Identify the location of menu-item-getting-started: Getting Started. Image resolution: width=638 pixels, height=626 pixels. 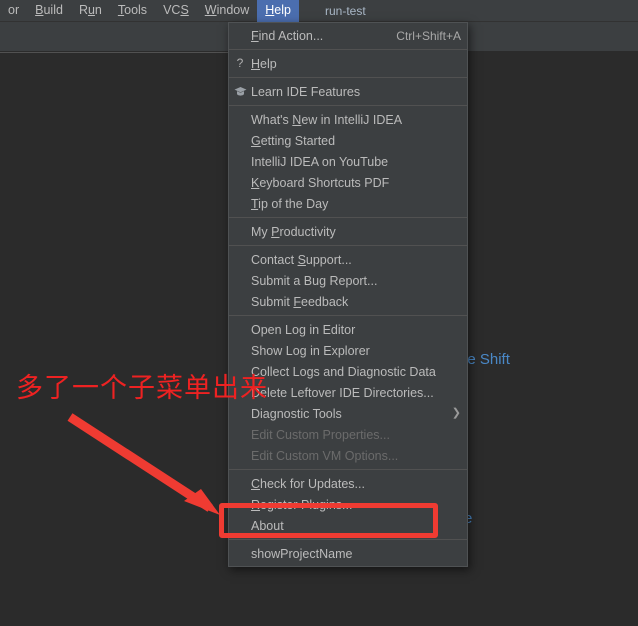
(348, 140).